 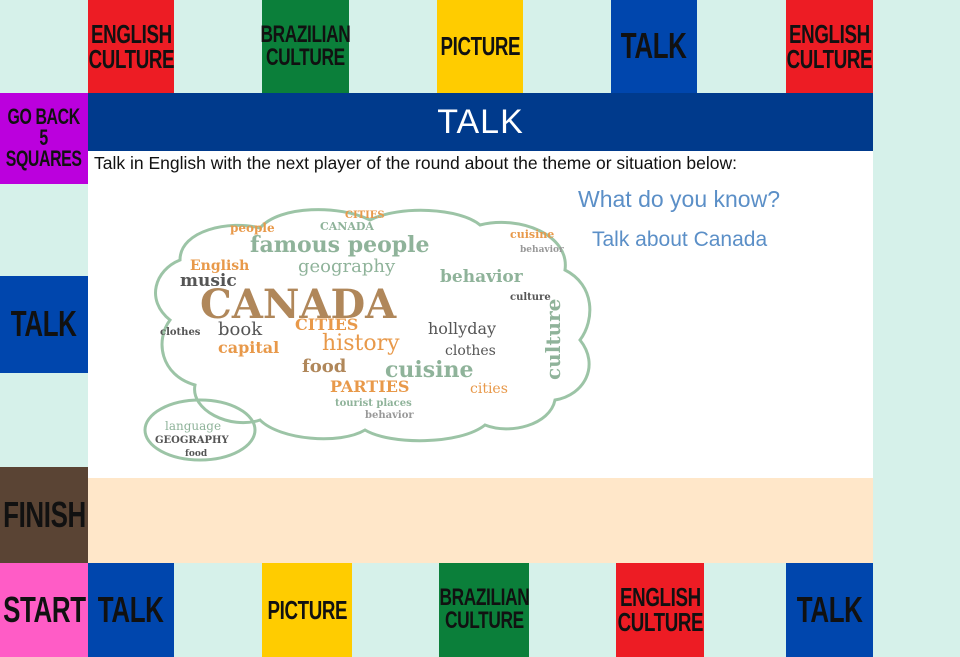 What do you see at coordinates (480, 46) in the screenshot?
I see `square-picture-top: PICTURE` at bounding box center [480, 46].